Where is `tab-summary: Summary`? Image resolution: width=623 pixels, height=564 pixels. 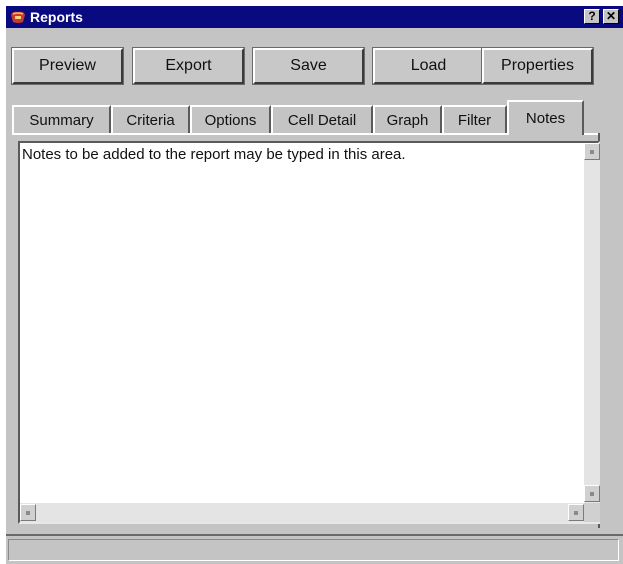 tab-summary: Summary is located at coordinates (61, 119).